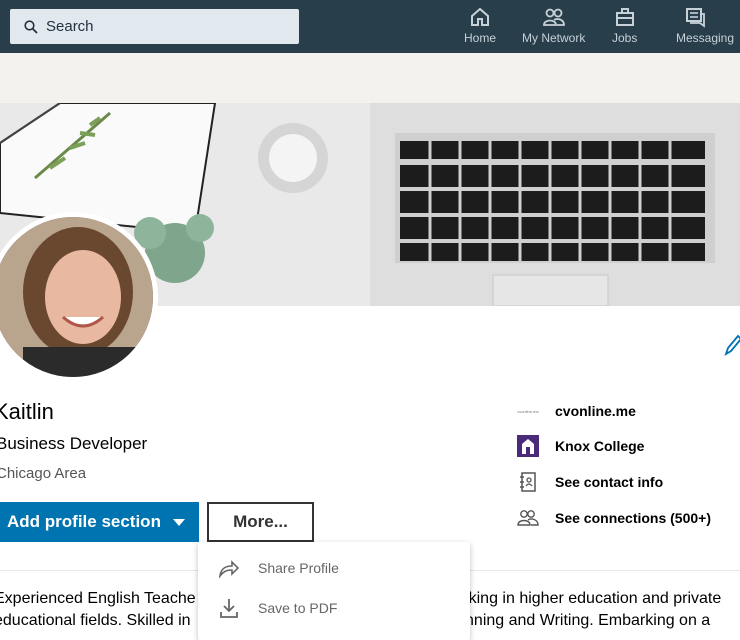 The width and height of the screenshot is (740, 640). What do you see at coordinates (528, 411) in the screenshot?
I see `company-logo-icon: cvonline.me` at bounding box center [528, 411].